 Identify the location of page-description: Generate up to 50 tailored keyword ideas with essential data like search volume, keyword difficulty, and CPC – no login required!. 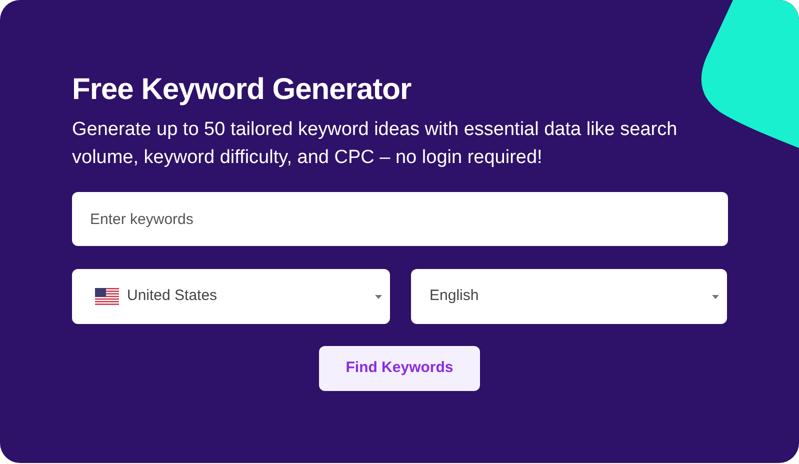
(375, 144).